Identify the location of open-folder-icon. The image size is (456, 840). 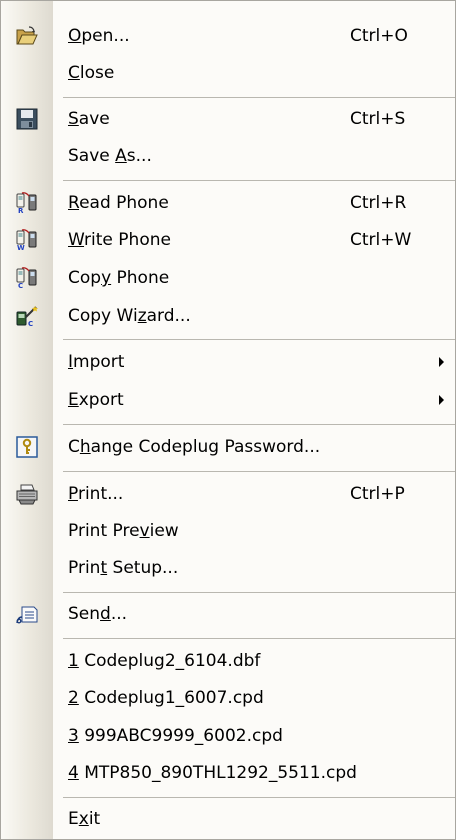
(27, 36).